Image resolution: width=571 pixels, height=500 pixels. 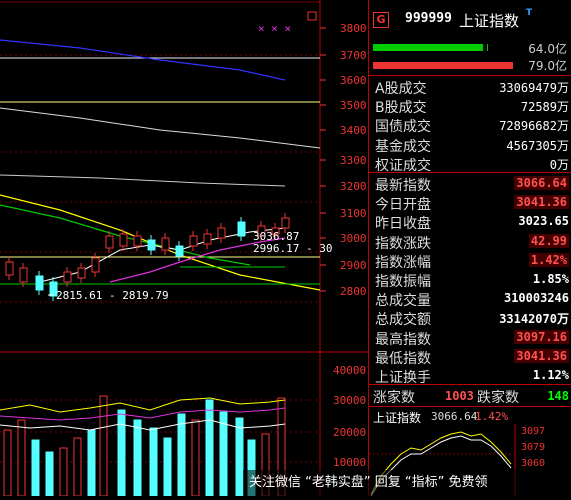 What do you see at coordinates (160, 128) in the screenshot?
I see `ma-white-line` at bounding box center [160, 128].